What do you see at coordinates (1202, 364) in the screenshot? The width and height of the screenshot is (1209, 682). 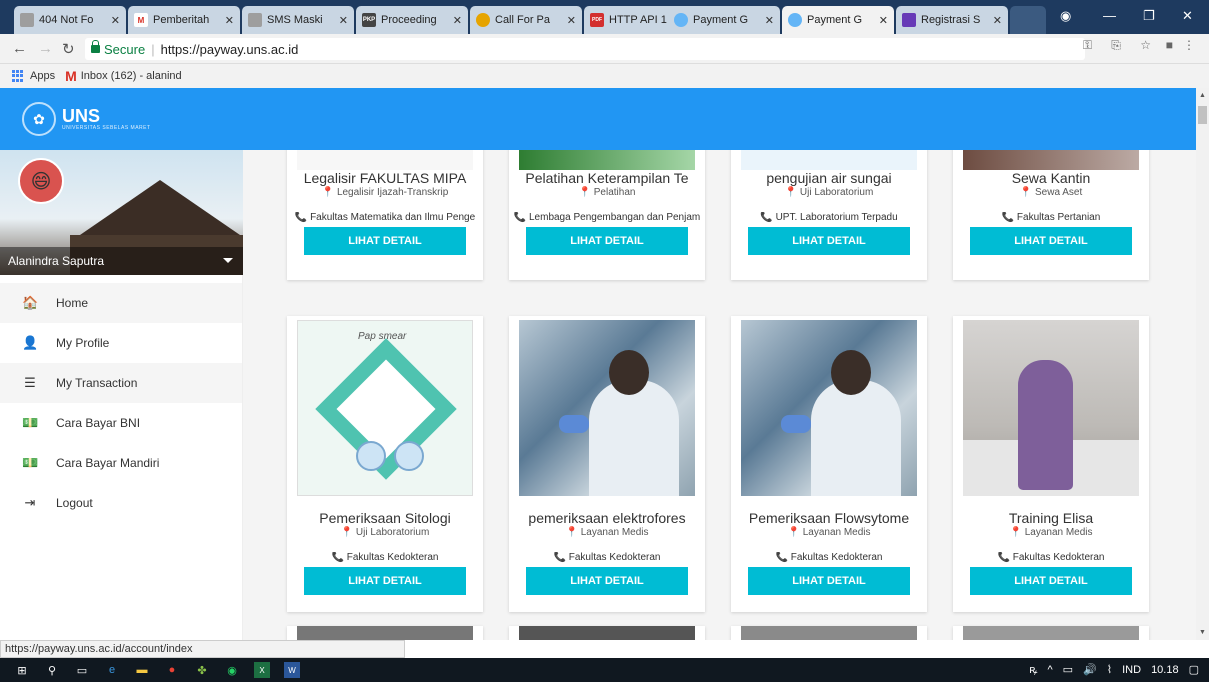 I see `page-scrollbar: ▲ ▼` at bounding box center [1202, 364].